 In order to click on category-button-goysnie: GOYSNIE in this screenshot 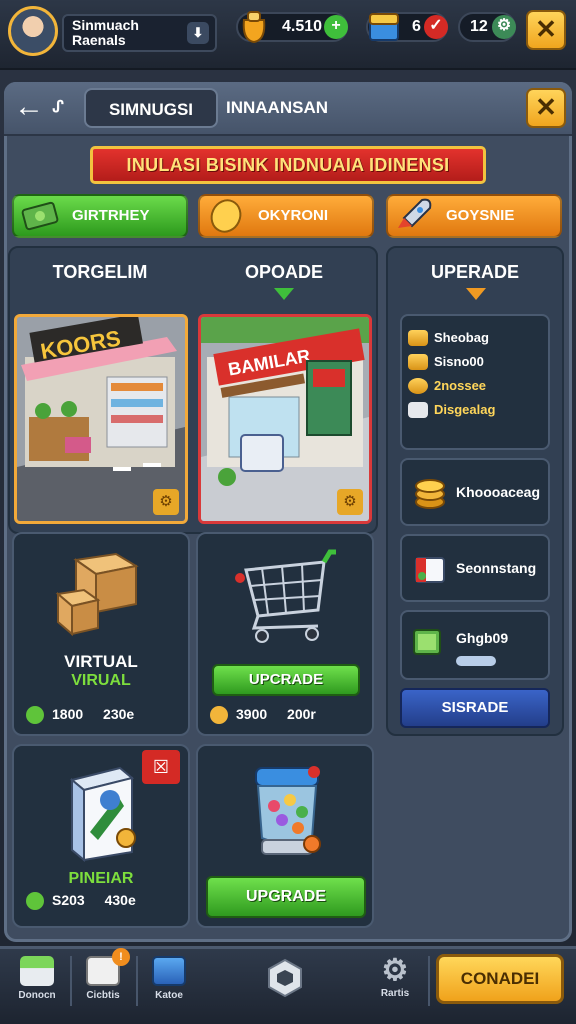, I will do `click(474, 216)`.